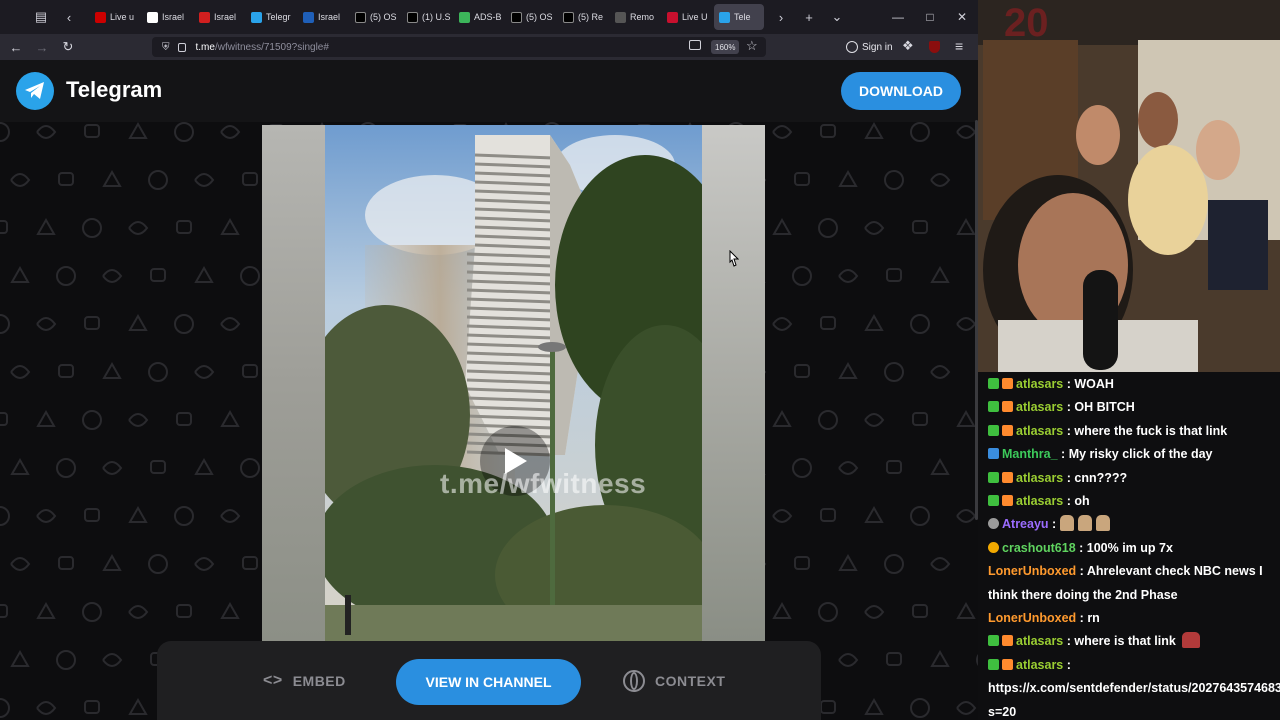 The image size is (1280, 720). I want to click on url-text: t.me/wfwitness/71509?single#, so click(262, 47).